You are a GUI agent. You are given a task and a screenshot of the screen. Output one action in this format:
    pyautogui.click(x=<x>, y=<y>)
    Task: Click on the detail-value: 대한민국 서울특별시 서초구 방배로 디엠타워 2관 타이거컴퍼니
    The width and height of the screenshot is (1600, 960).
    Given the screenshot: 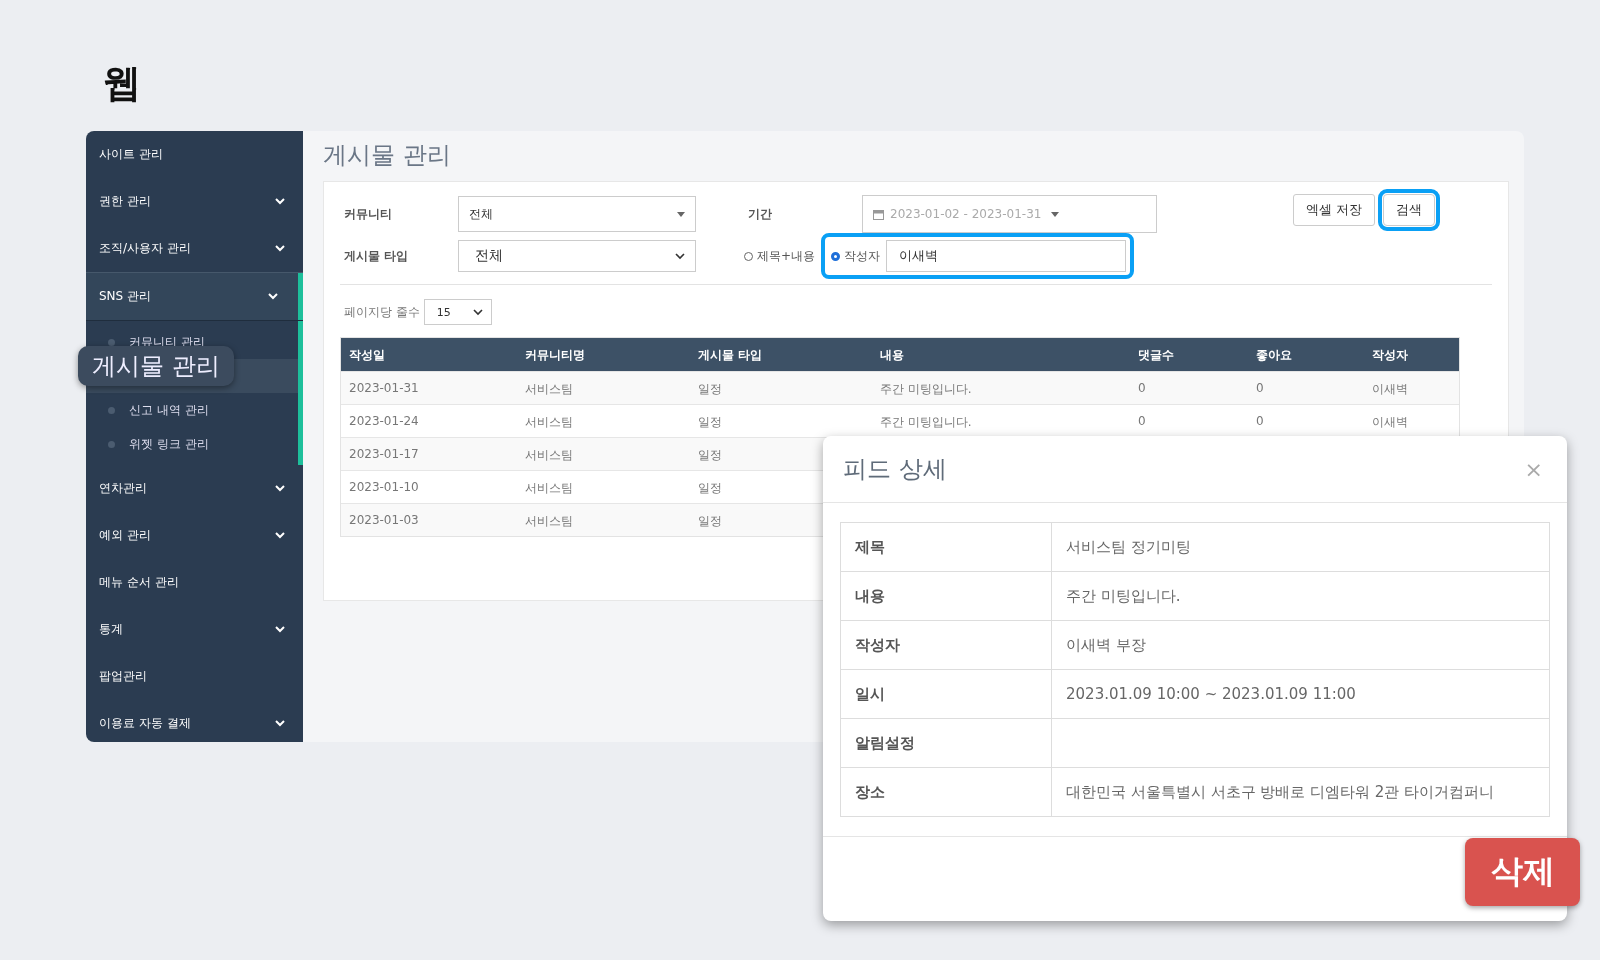 What is the action you would take?
    pyautogui.click(x=1300, y=792)
    